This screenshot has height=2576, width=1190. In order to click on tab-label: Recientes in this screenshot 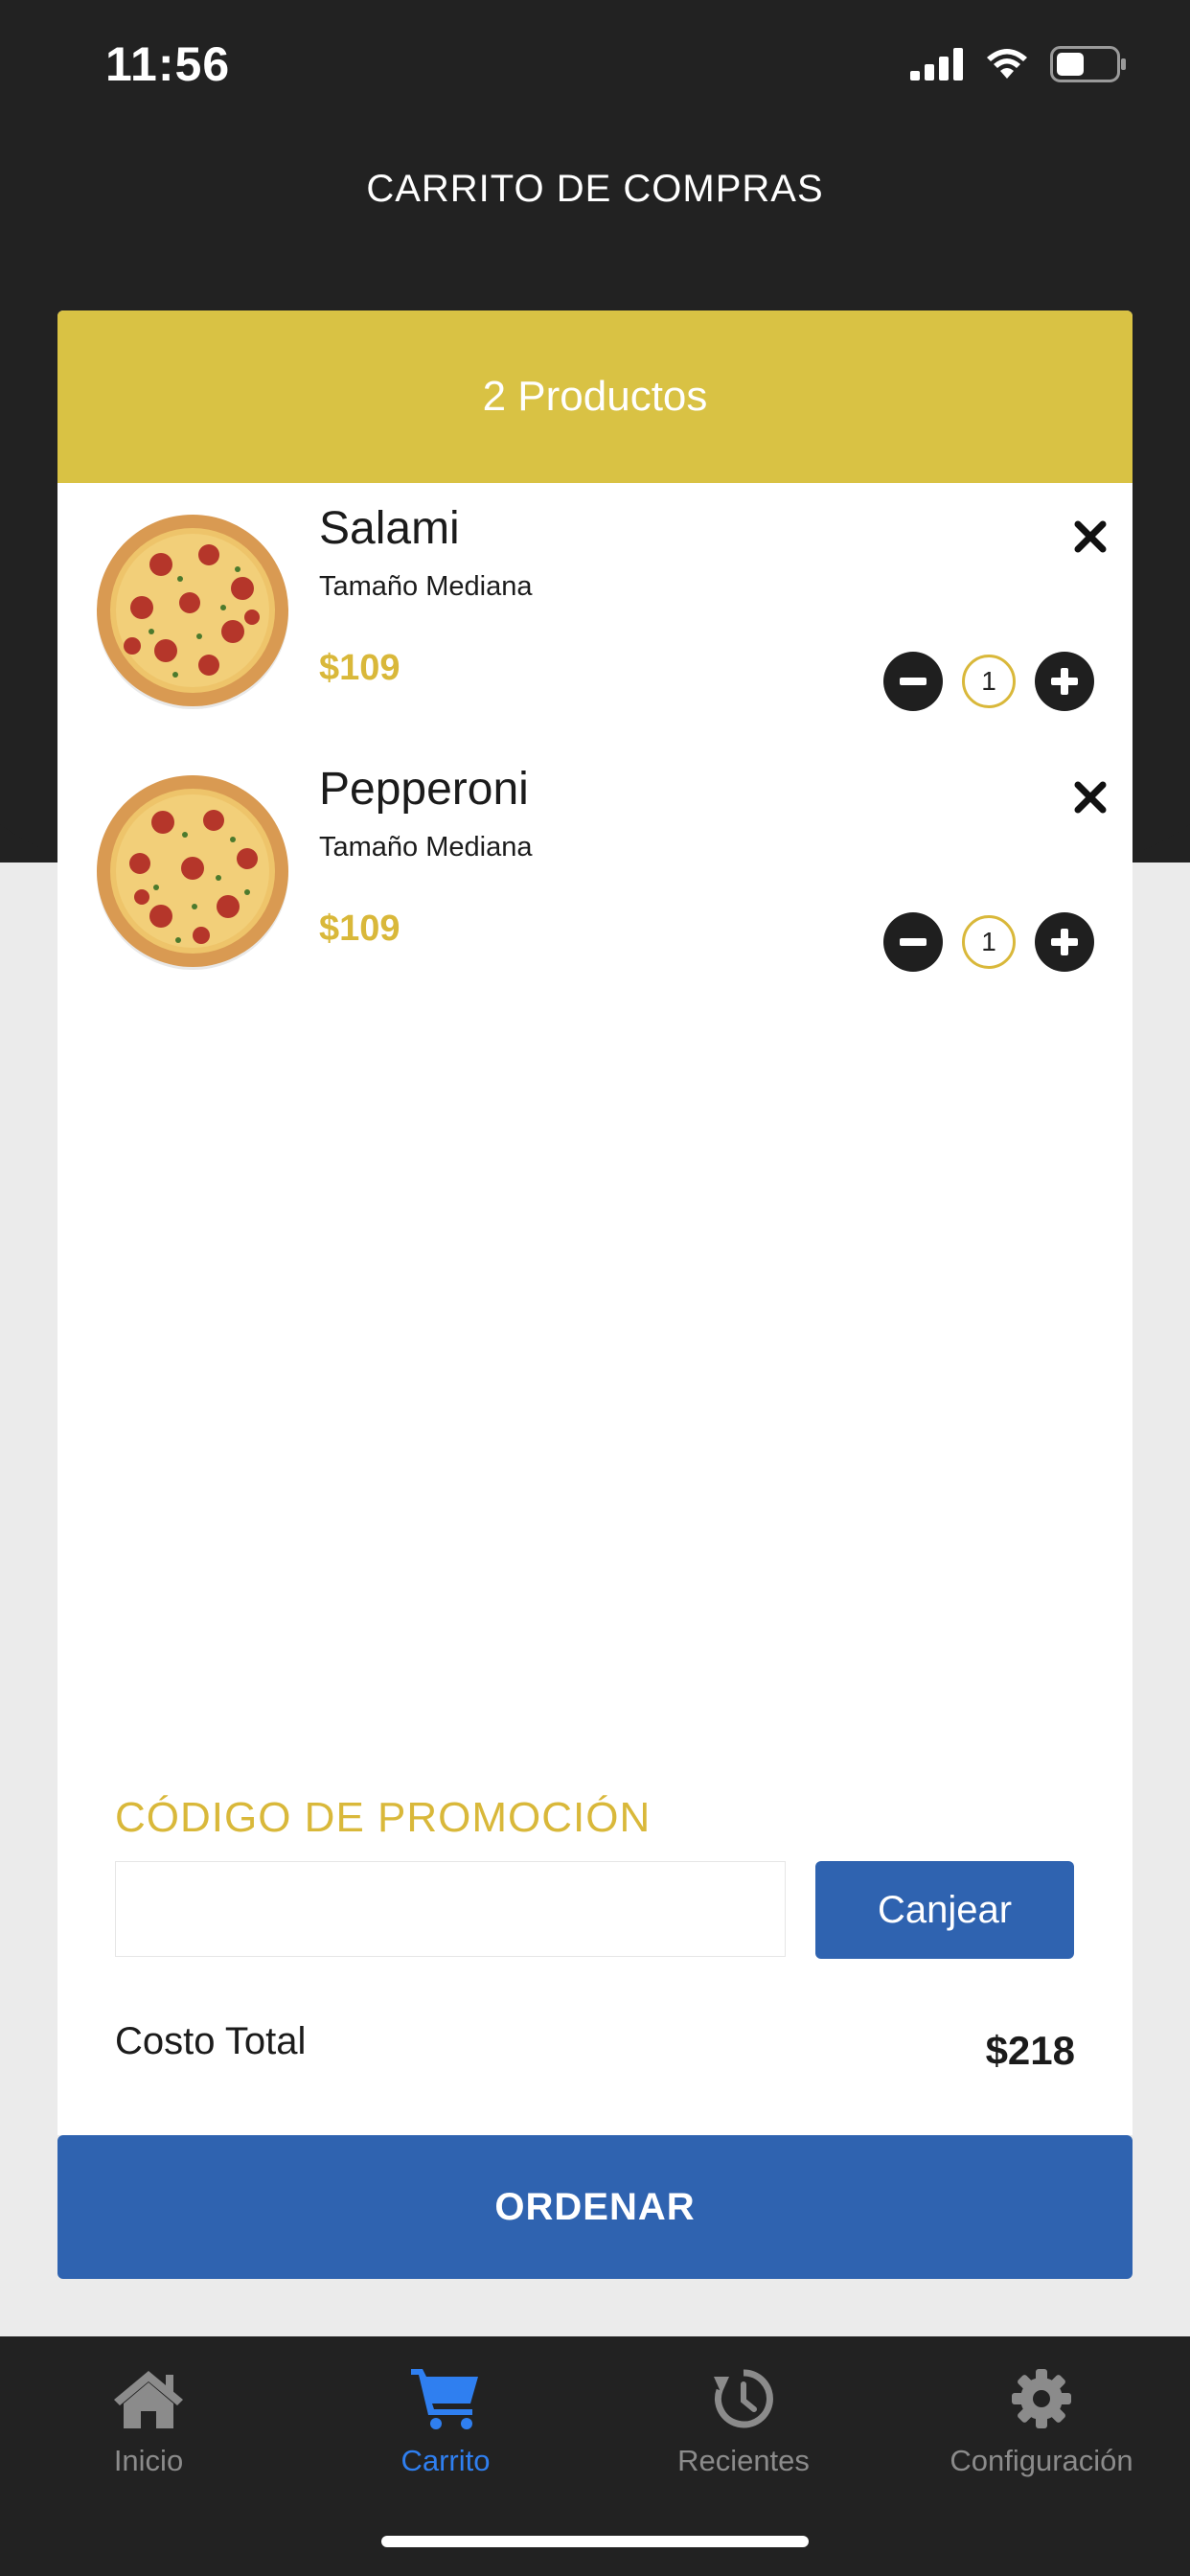, I will do `click(744, 2460)`.